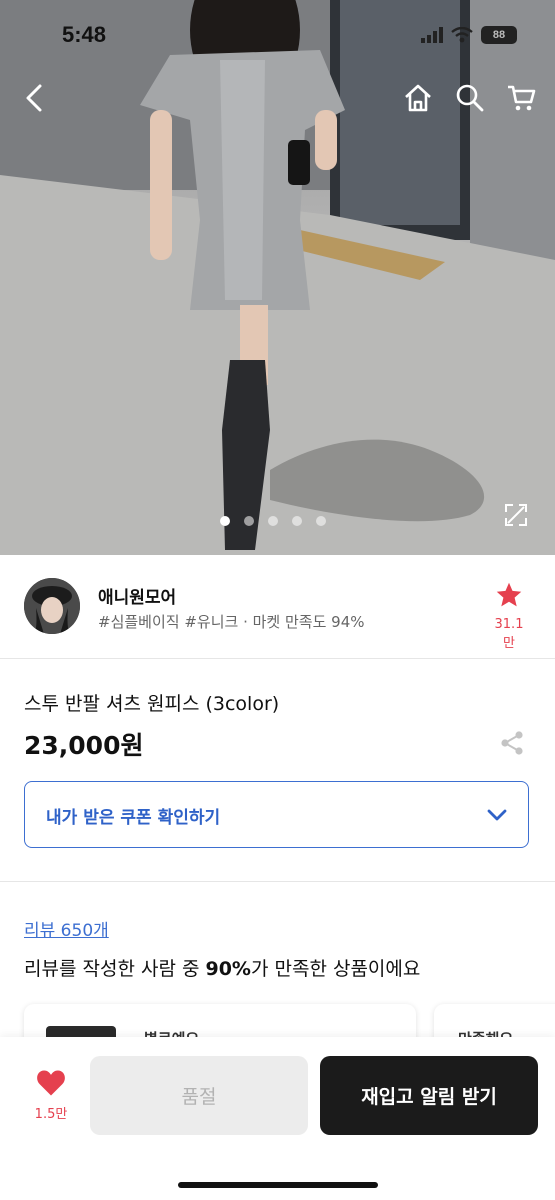 The height and width of the screenshot is (1200, 555). I want to click on review-summary-prefix: 리뷰를 작성한 사람 중, so click(115, 969).